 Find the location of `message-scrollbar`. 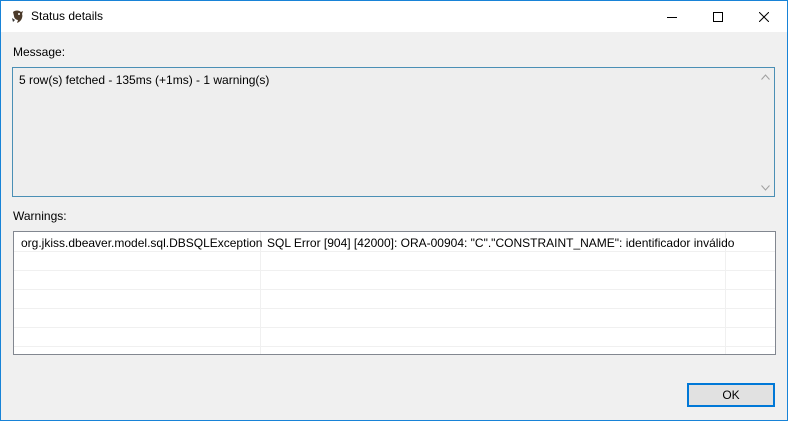

message-scrollbar is located at coordinates (765, 132).